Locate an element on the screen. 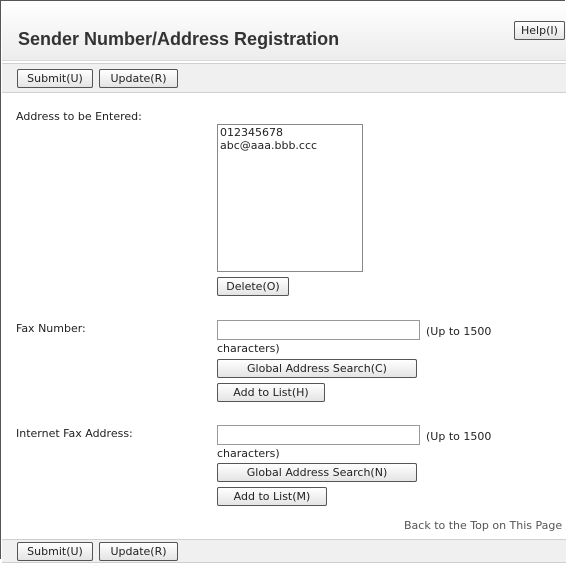  internet-fax-global-address-search-button: Global Address Search(N) is located at coordinates (317, 472).